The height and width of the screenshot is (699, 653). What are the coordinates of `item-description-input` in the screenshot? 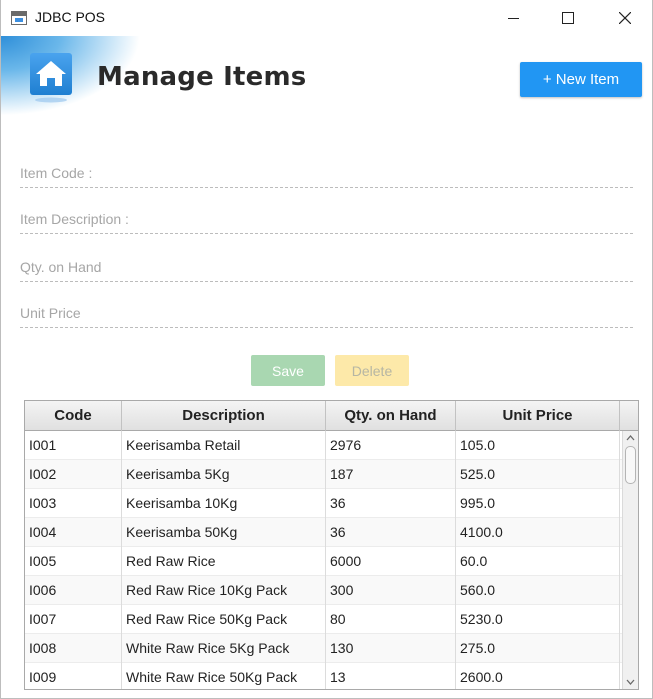 It's located at (326, 218).